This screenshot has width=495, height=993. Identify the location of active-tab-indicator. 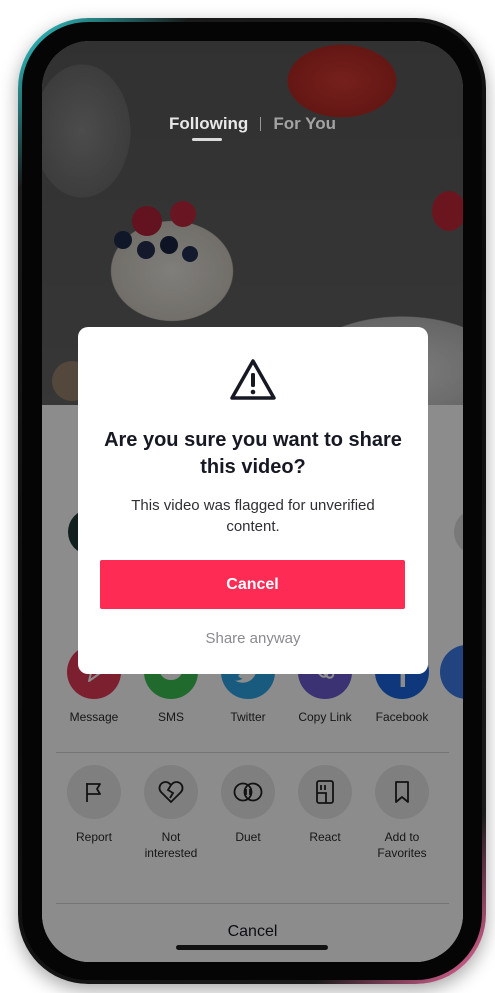
(207, 139).